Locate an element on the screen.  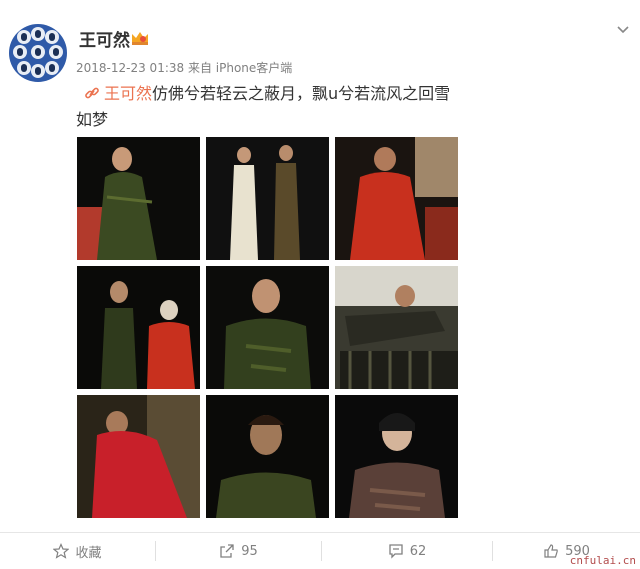
star-icon is located at coordinates (61, 551).